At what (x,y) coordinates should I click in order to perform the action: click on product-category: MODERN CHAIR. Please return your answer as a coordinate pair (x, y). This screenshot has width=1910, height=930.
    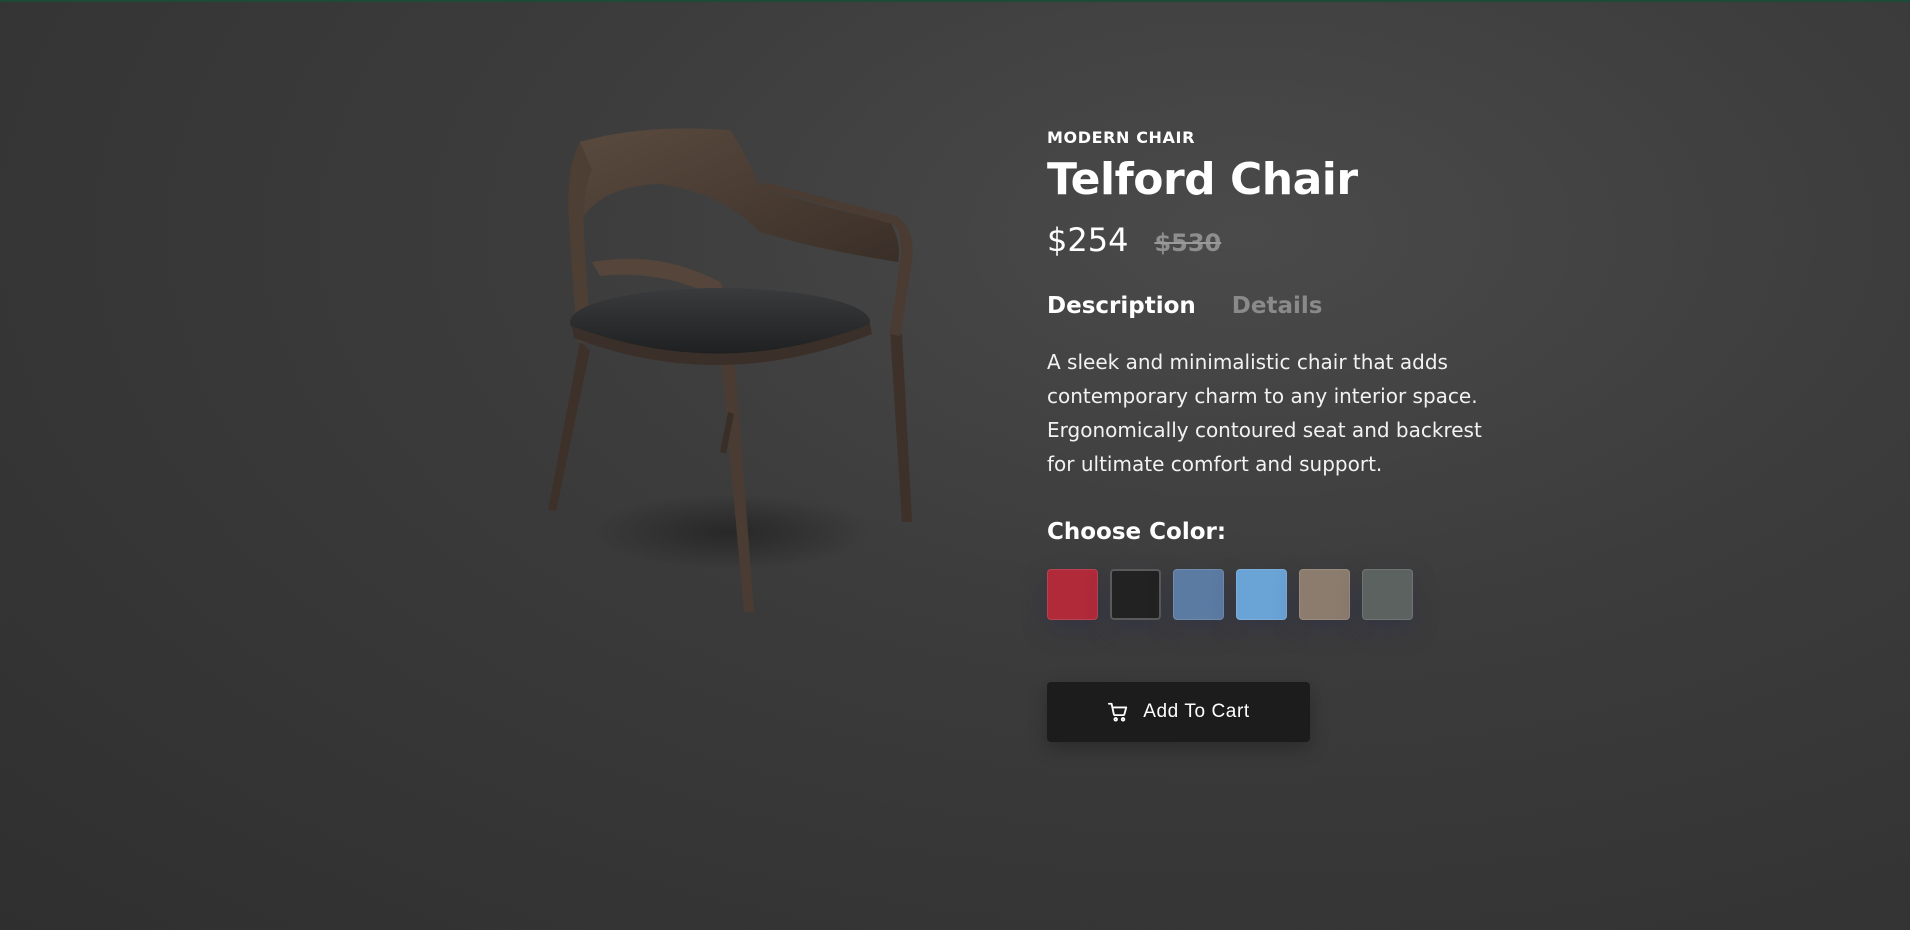
    Looking at the image, I should click on (1121, 137).